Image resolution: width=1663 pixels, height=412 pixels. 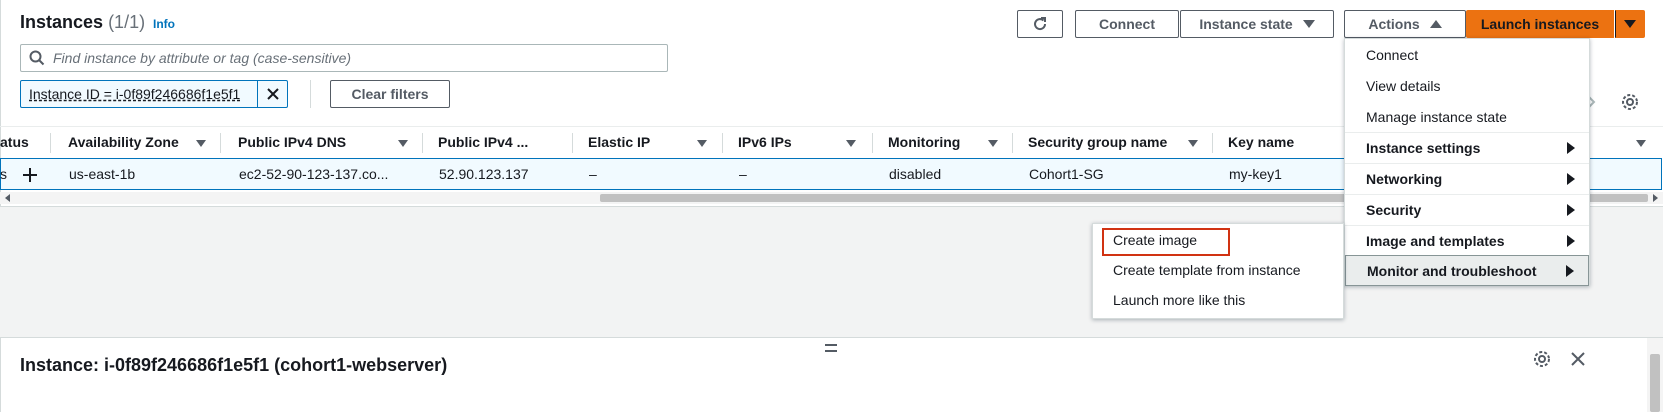 I want to click on menu-item-label: Security, so click(x=1394, y=209).